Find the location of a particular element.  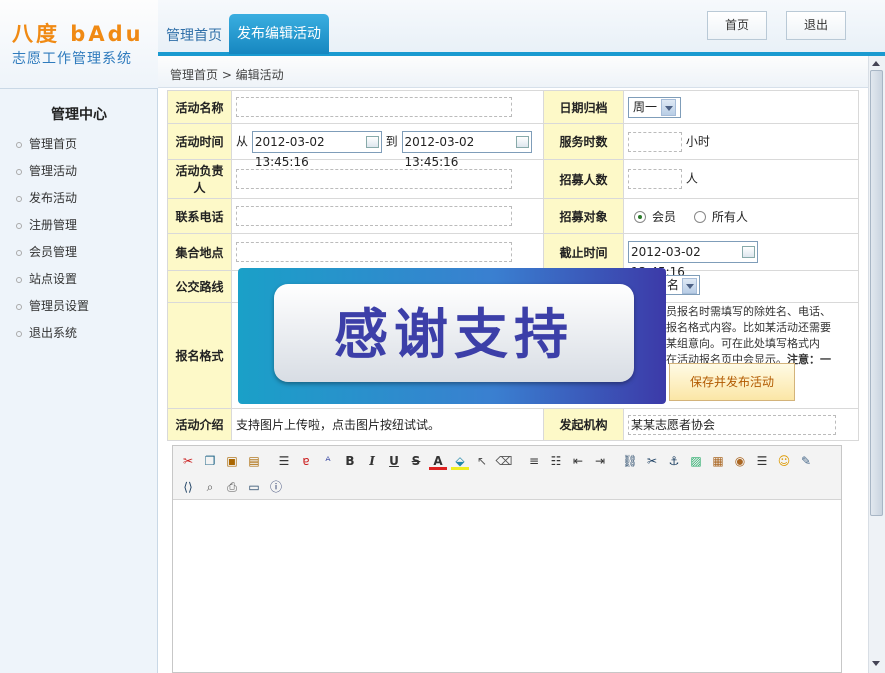

hr-icon: ☰ is located at coordinates (762, 461).